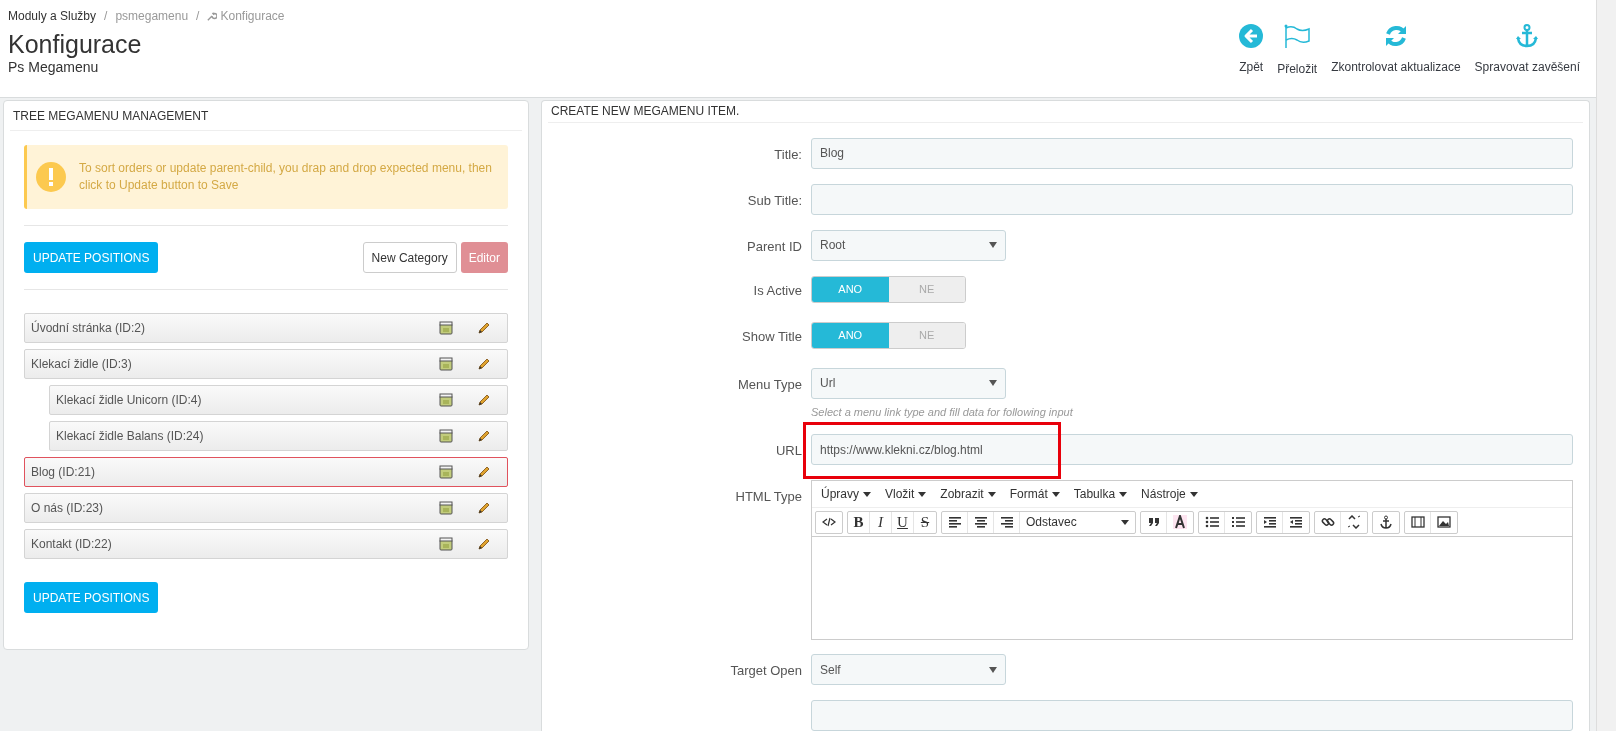 Image resolution: width=1616 pixels, height=731 pixels. Describe the element at coordinates (75, 44) in the screenshot. I see `page-title: Konfigurace` at that location.